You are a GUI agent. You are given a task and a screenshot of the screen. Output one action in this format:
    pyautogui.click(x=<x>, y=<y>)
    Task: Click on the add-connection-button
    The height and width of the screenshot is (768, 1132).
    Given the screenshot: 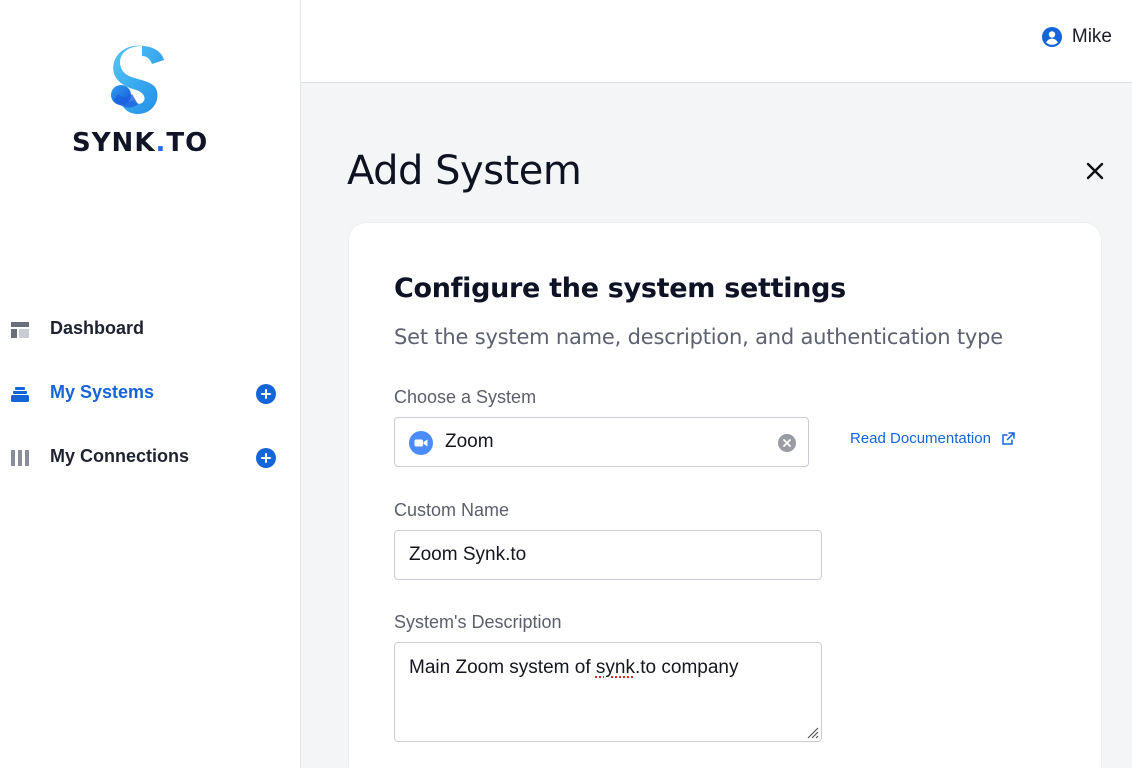 What is the action you would take?
    pyautogui.click(x=266, y=458)
    